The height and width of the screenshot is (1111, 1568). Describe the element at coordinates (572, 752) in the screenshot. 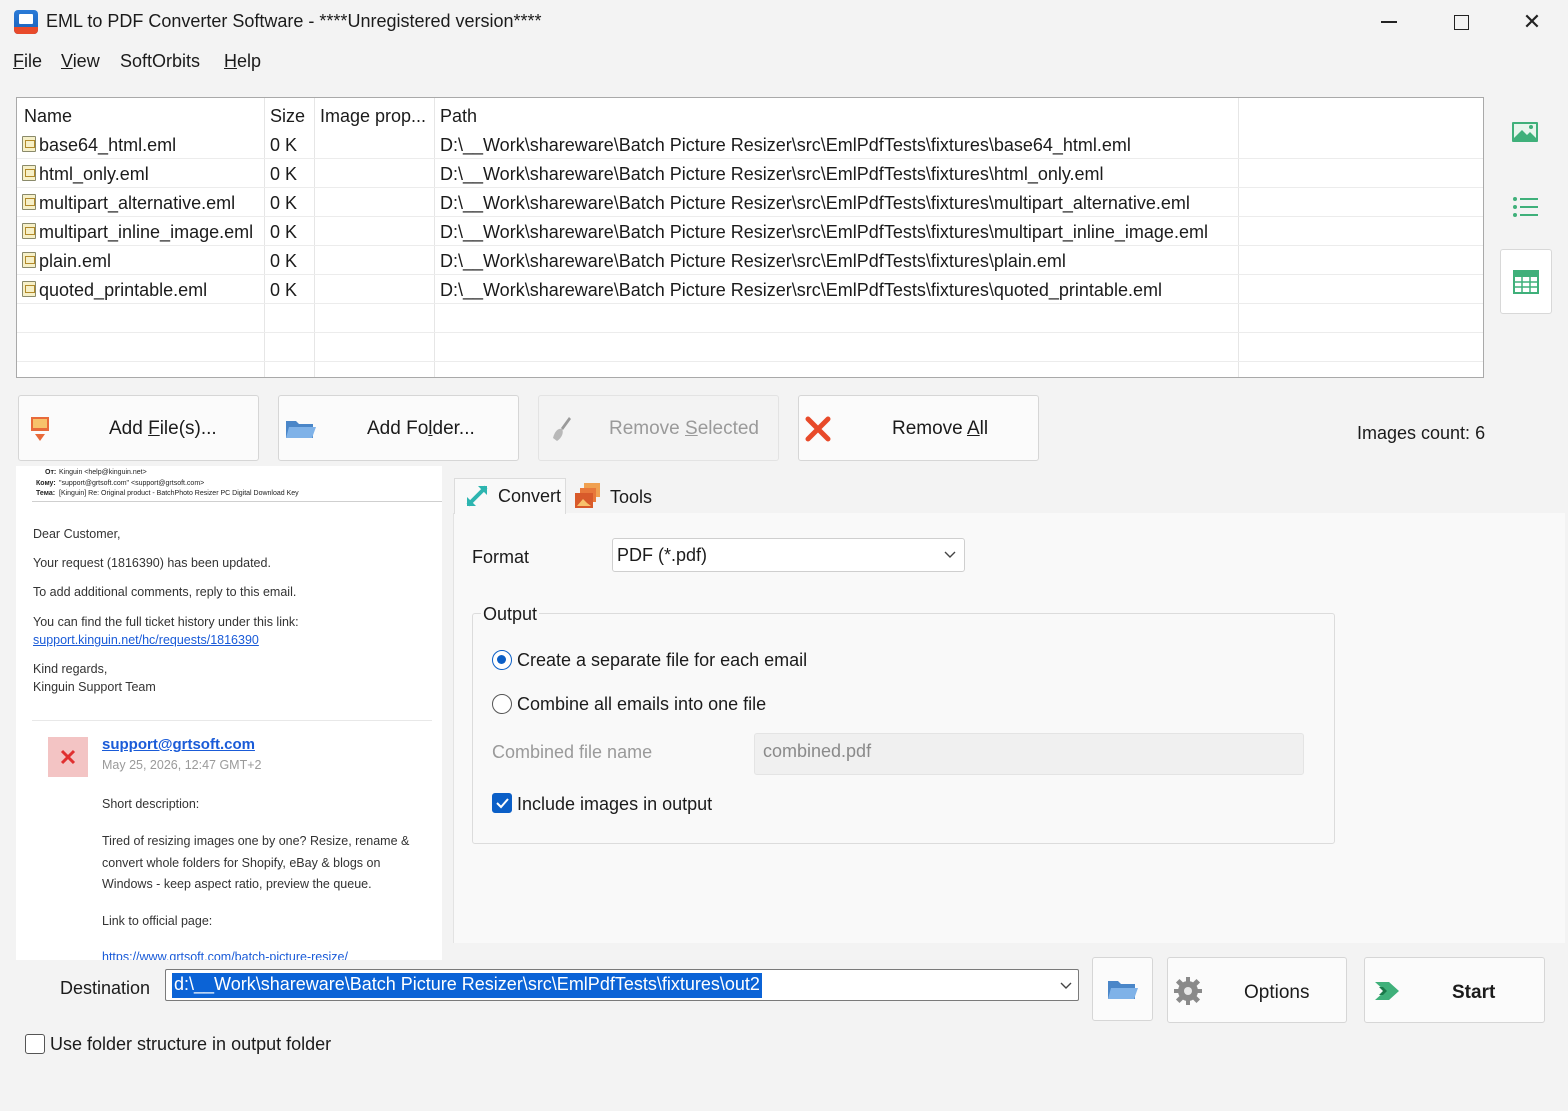

I see `combined-name-label: Combined file name` at that location.